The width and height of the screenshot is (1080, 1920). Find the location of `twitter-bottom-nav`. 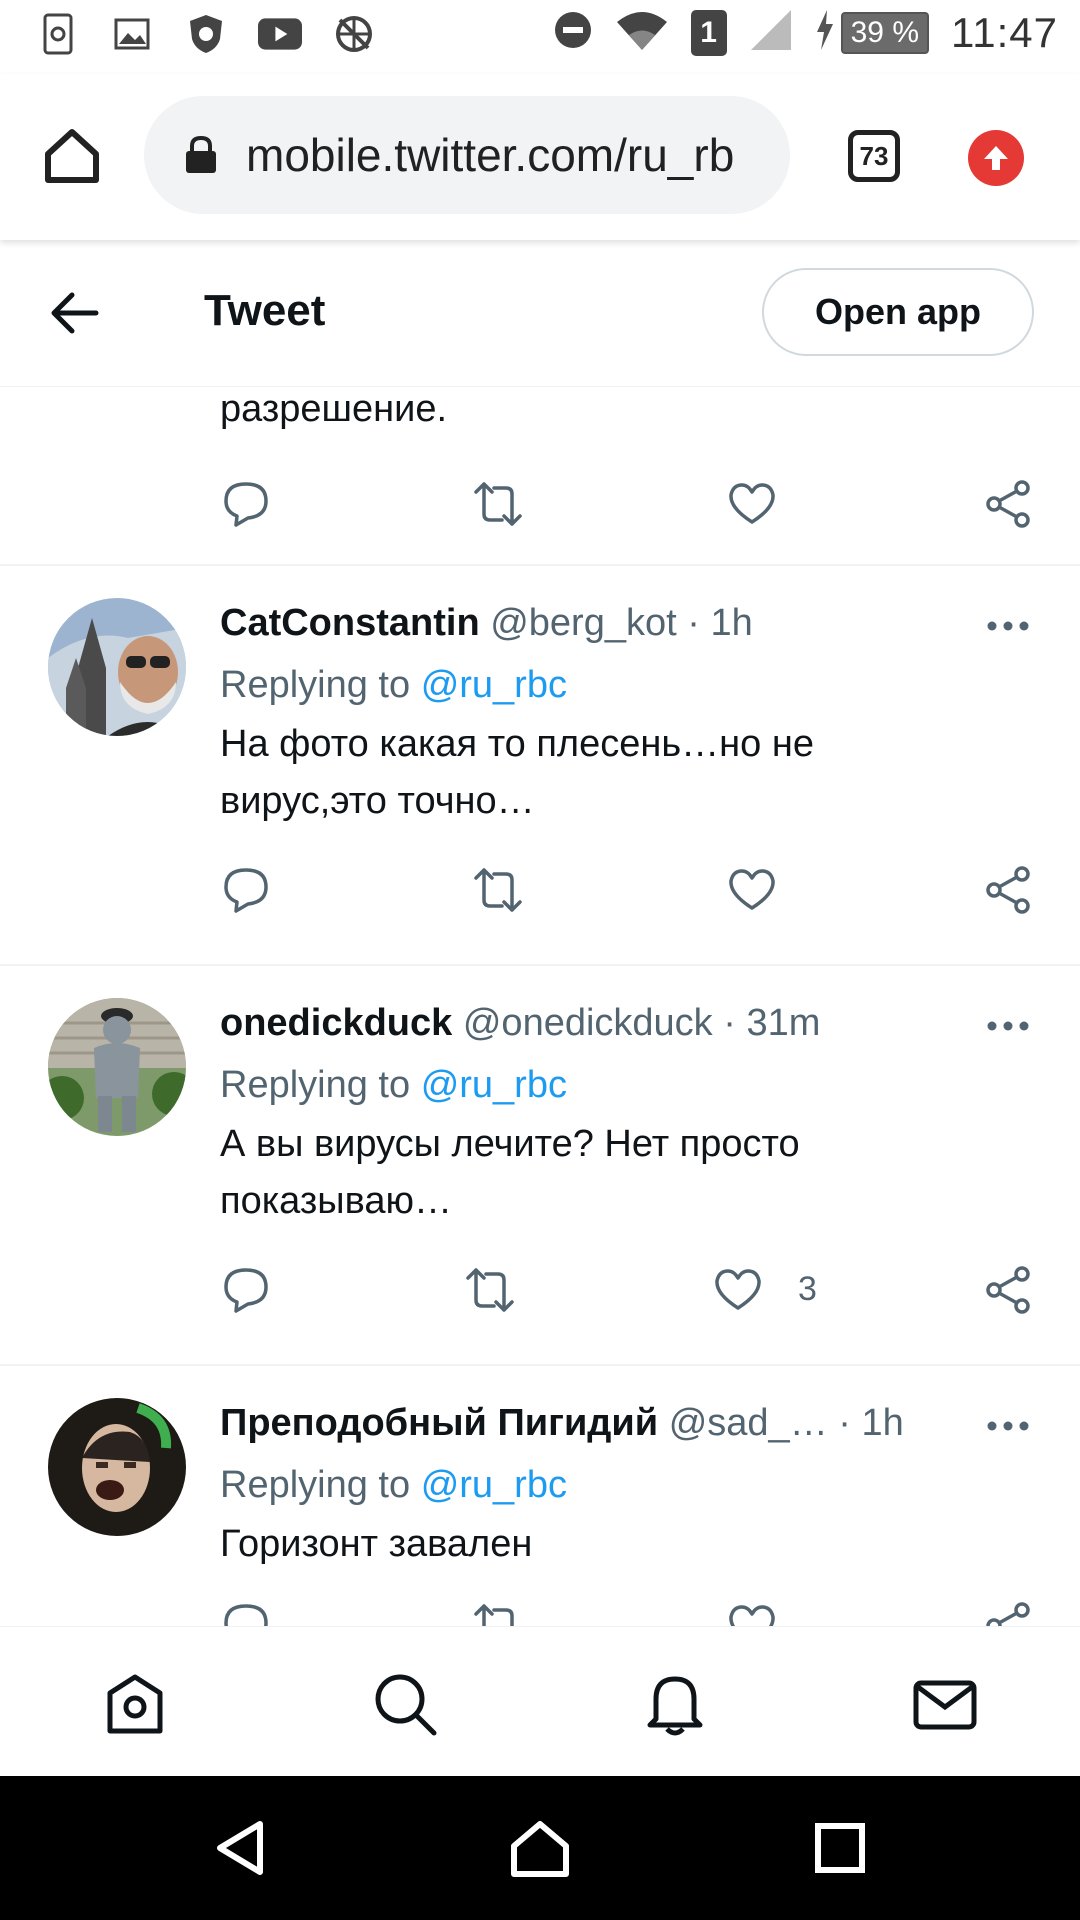

twitter-bottom-nav is located at coordinates (540, 1701).